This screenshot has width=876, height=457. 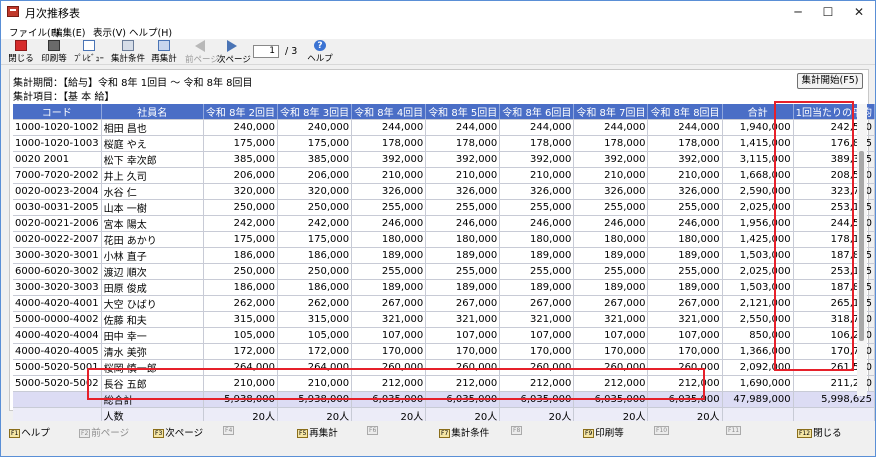 I want to click on fkey-f3: F3 次ページ, so click(x=178, y=432).